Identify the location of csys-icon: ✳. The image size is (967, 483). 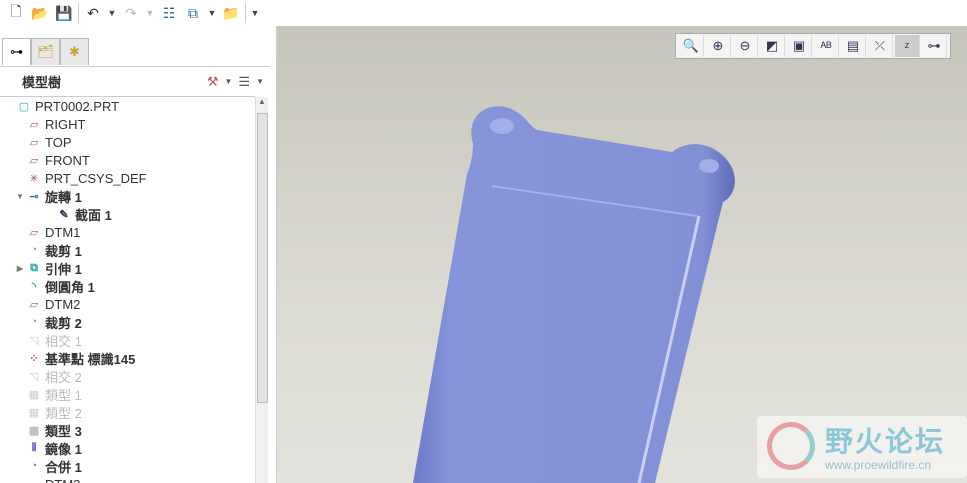
(34, 178).